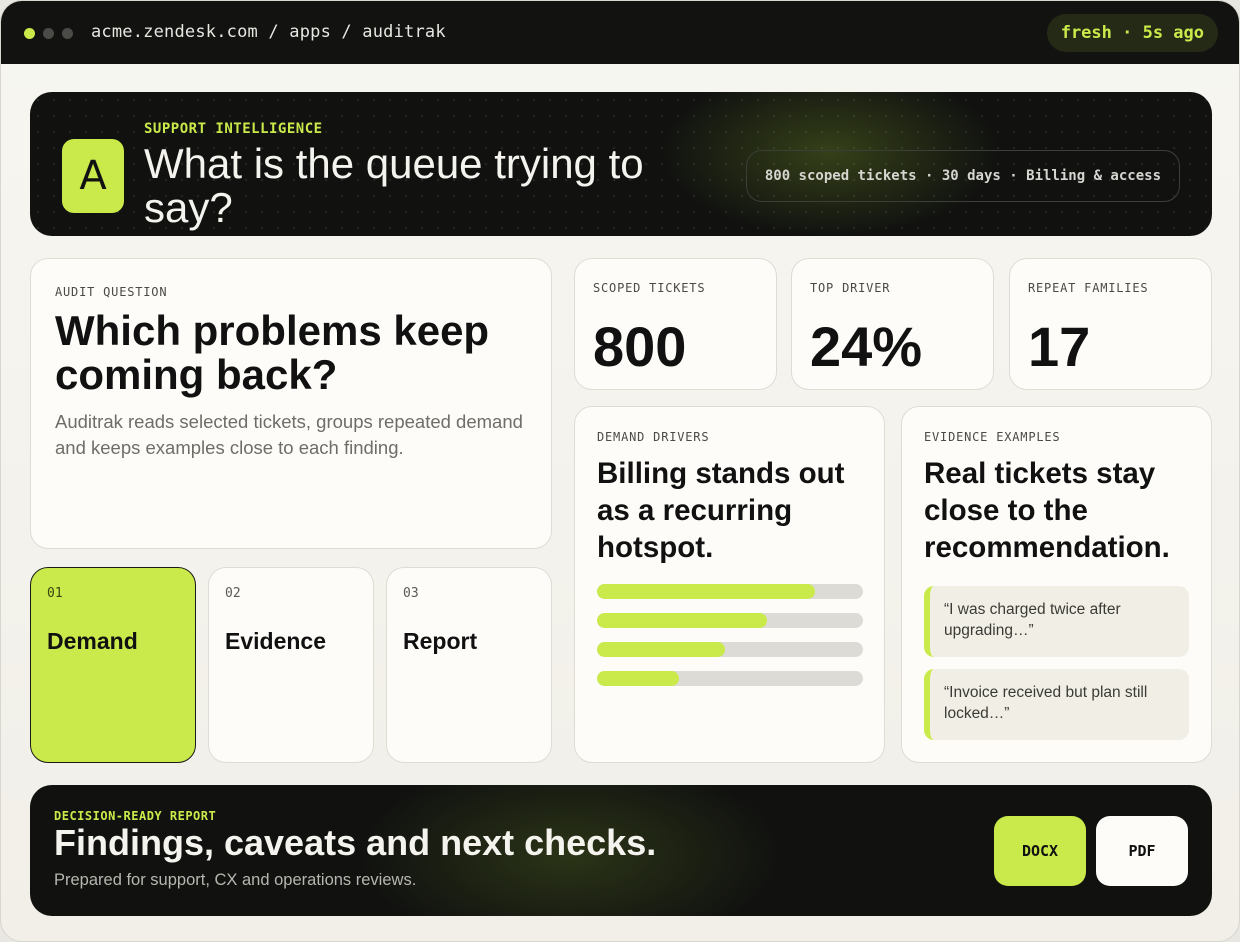 Image resolution: width=1240 pixels, height=942 pixels. Describe the element at coordinates (850, 288) in the screenshot. I see `stat-label: TOP DRIVER` at that location.